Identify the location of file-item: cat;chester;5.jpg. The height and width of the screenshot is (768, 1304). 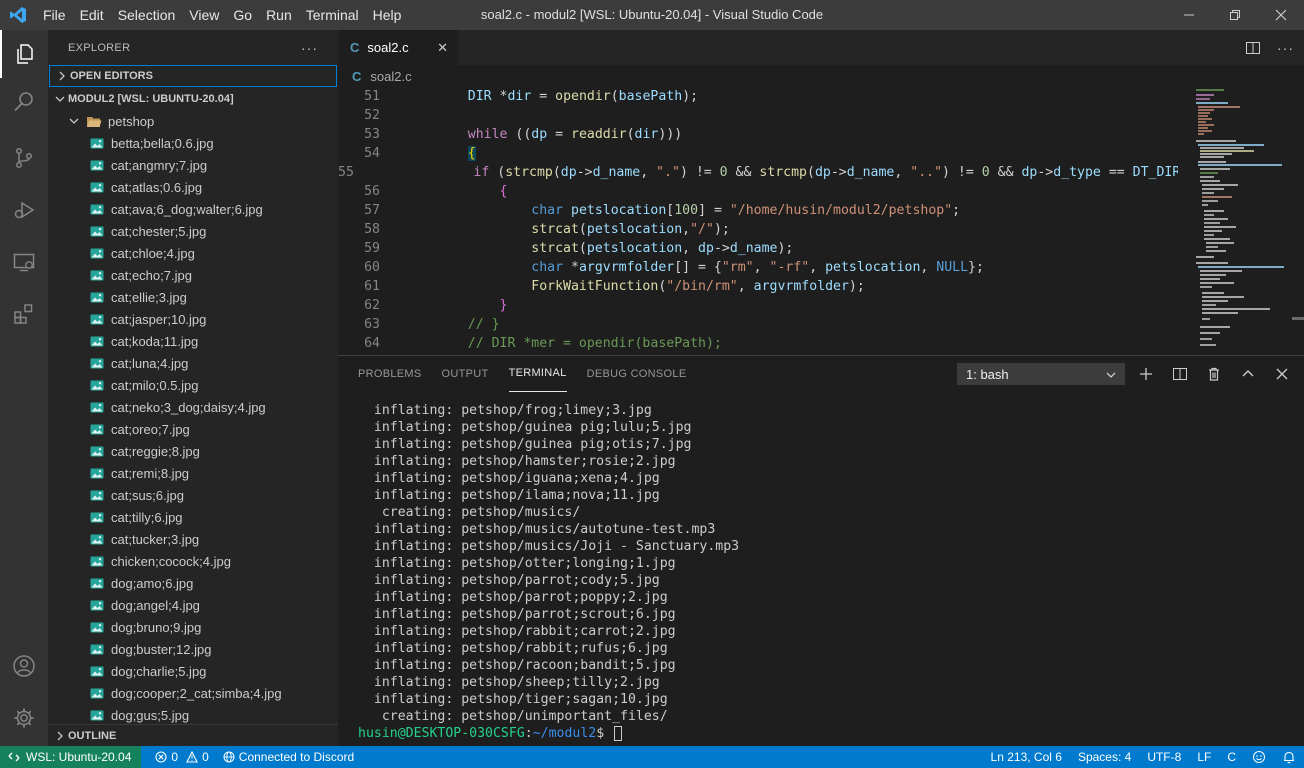
(193, 231).